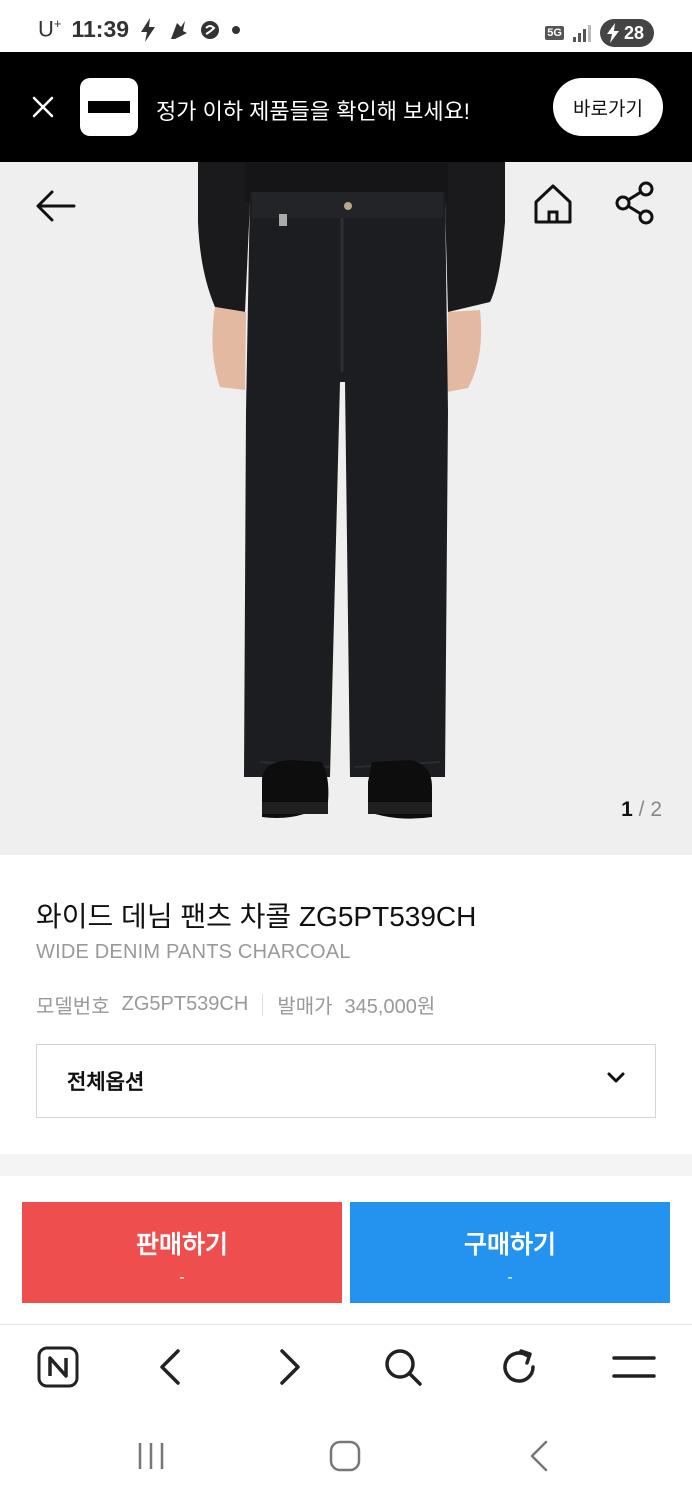  Describe the element at coordinates (390, 1007) in the screenshot. I see `release-price-value: 345,000원` at that location.